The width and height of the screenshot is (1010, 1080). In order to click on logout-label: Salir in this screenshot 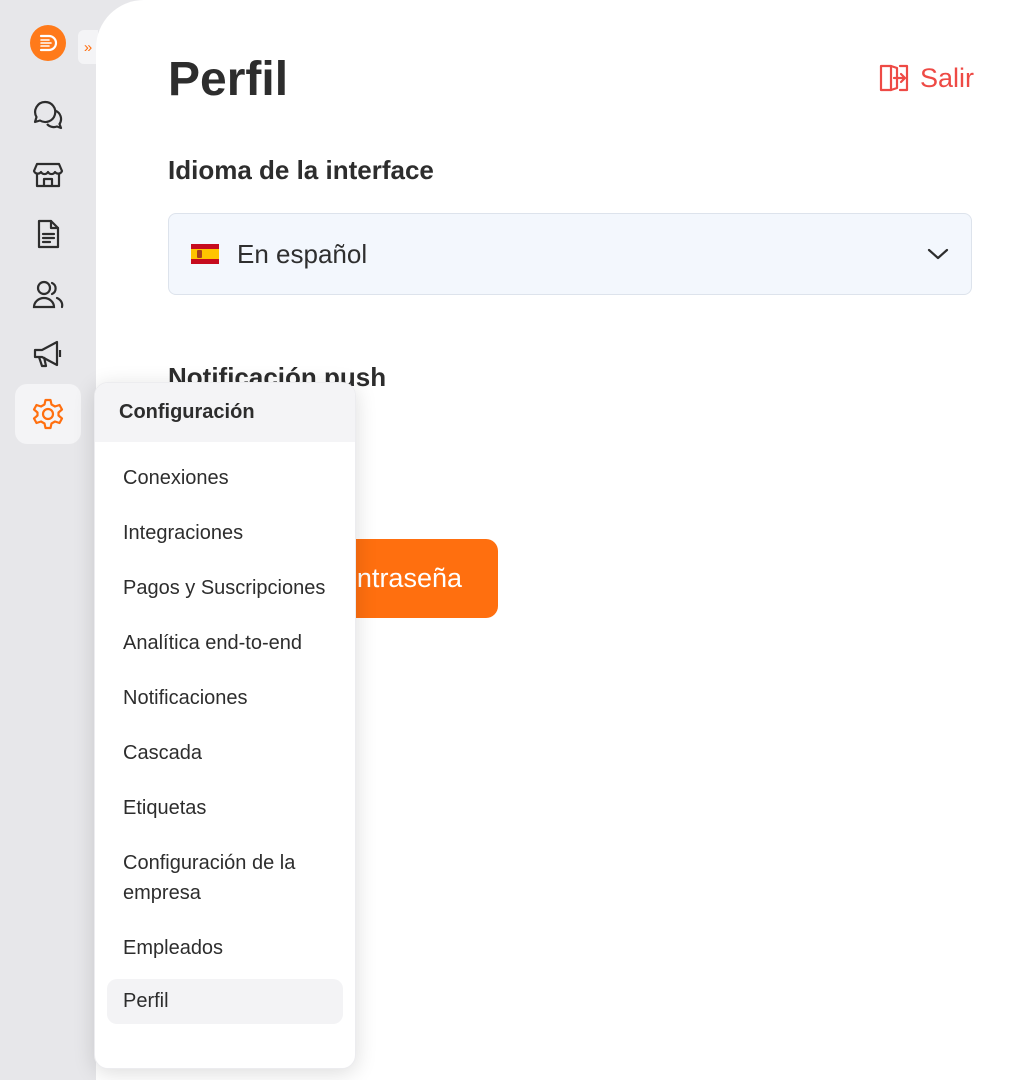, I will do `click(946, 77)`.